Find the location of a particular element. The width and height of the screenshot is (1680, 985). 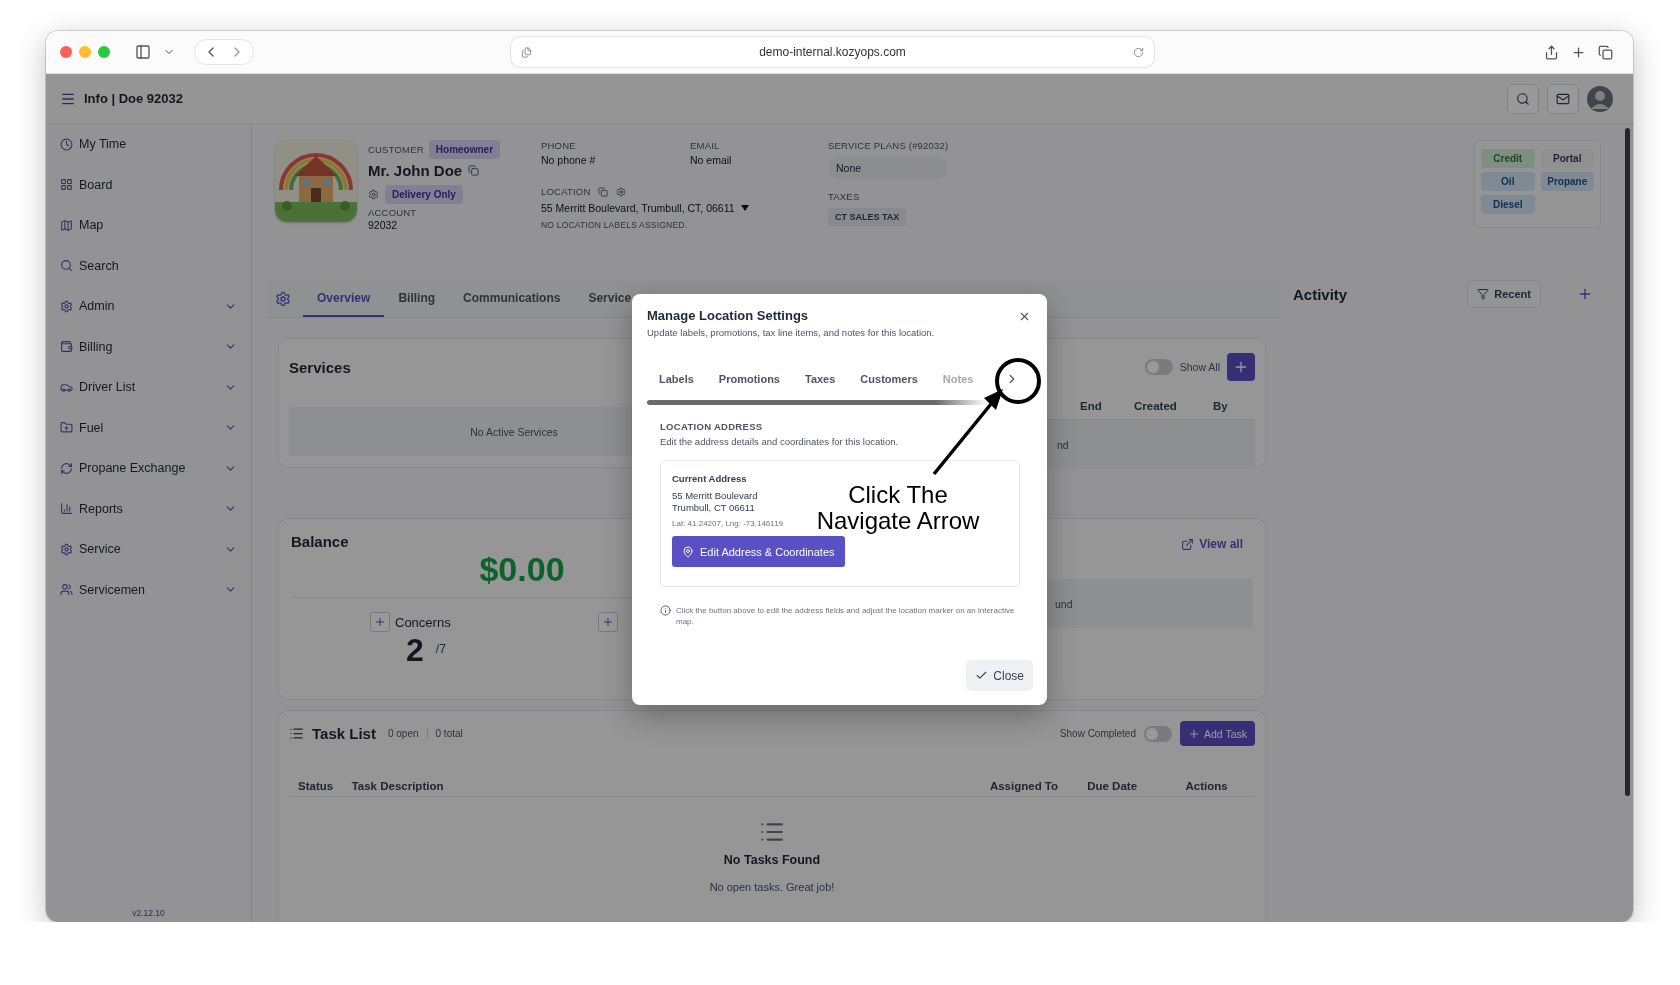

check-icon is located at coordinates (982, 675).